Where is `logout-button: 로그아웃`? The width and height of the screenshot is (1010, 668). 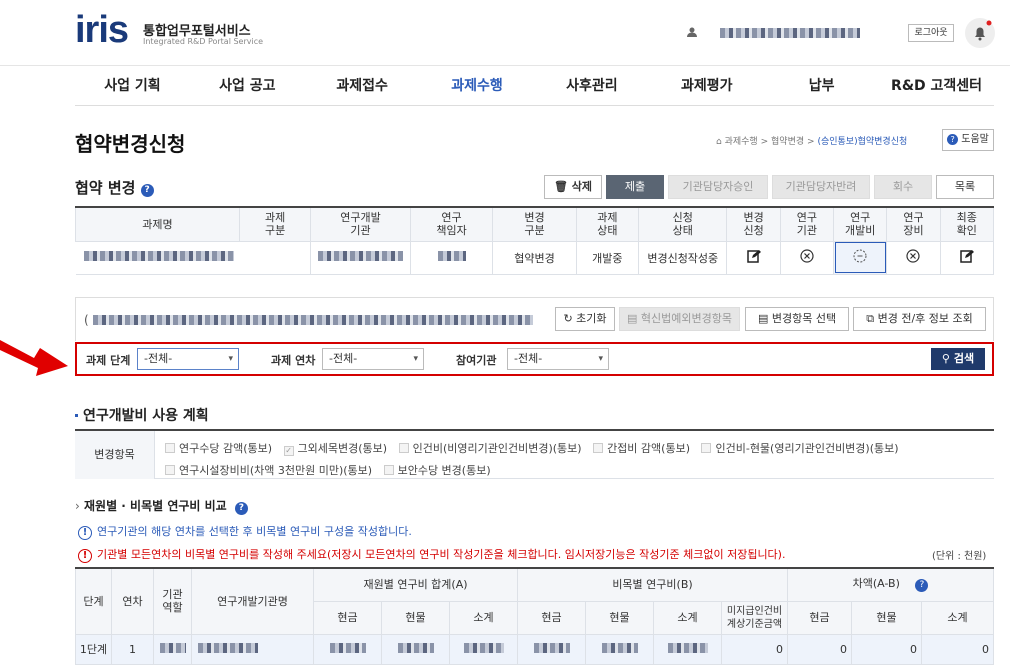
logout-button: 로그아웃 is located at coordinates (931, 33).